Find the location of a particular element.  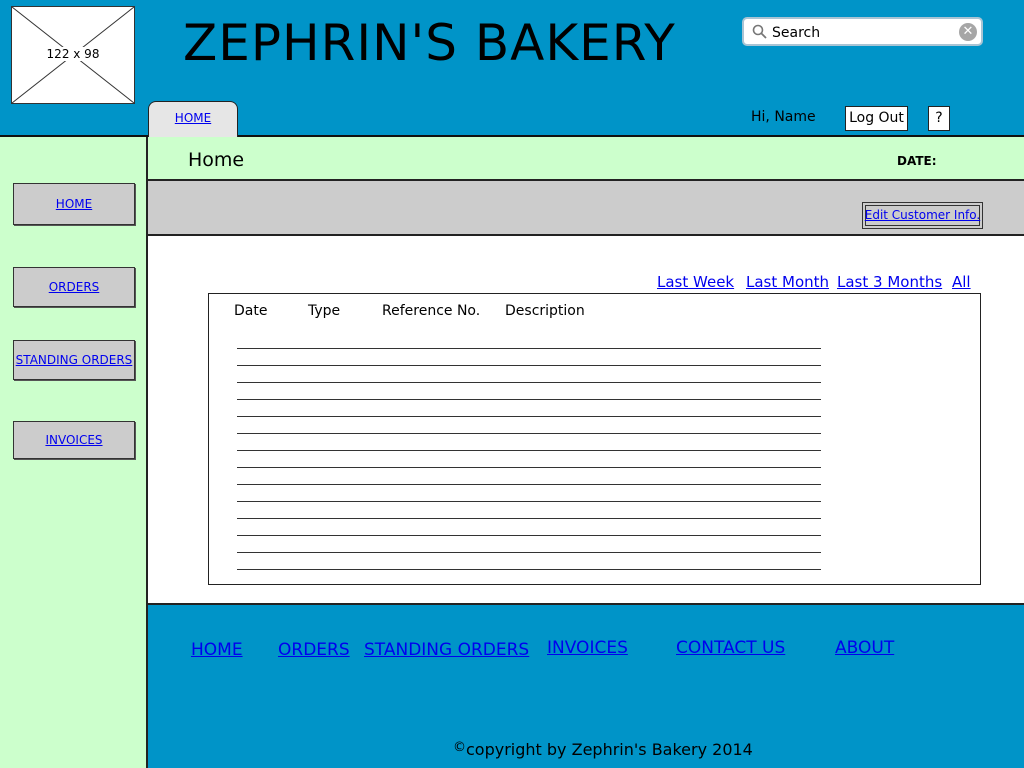

date-label: DATE: is located at coordinates (917, 161).